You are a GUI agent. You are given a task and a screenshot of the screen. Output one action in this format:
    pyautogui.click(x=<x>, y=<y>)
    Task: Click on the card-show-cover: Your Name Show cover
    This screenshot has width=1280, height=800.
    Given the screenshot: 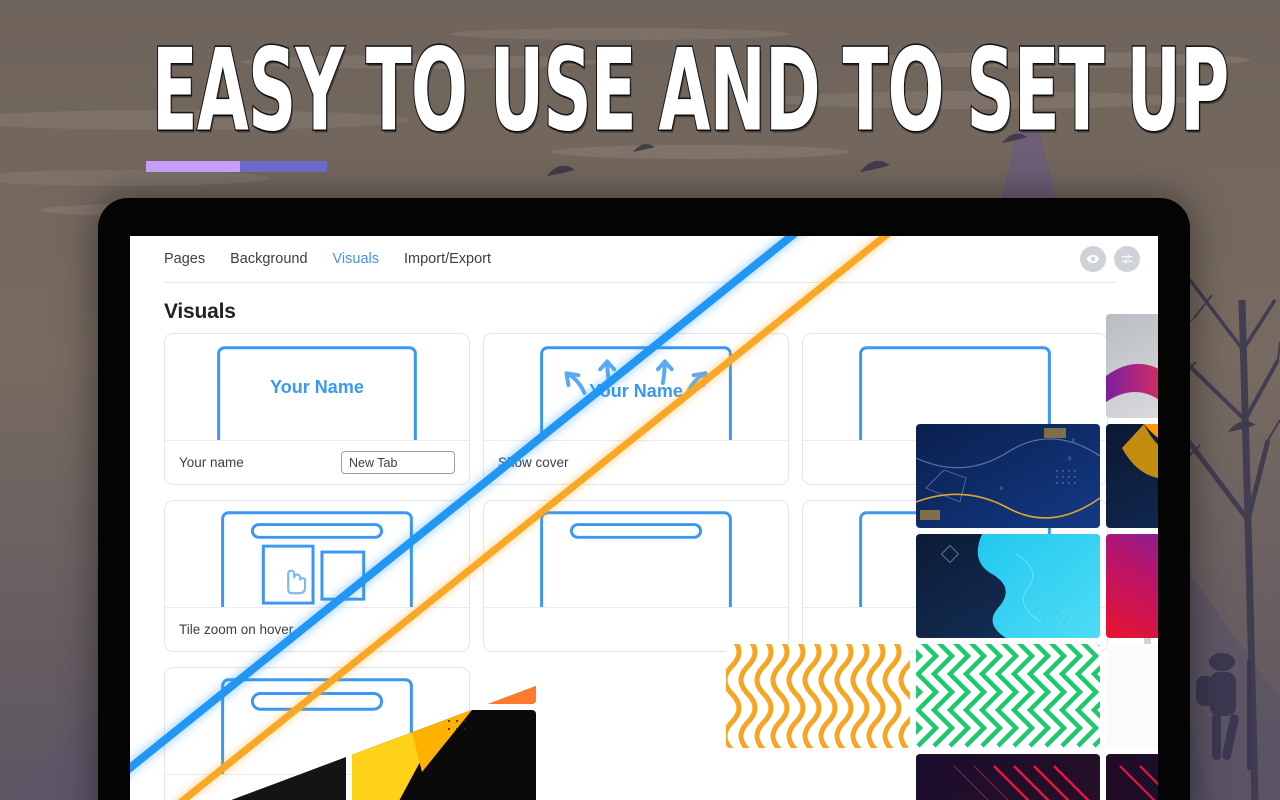 What is the action you would take?
    pyautogui.click(x=636, y=409)
    